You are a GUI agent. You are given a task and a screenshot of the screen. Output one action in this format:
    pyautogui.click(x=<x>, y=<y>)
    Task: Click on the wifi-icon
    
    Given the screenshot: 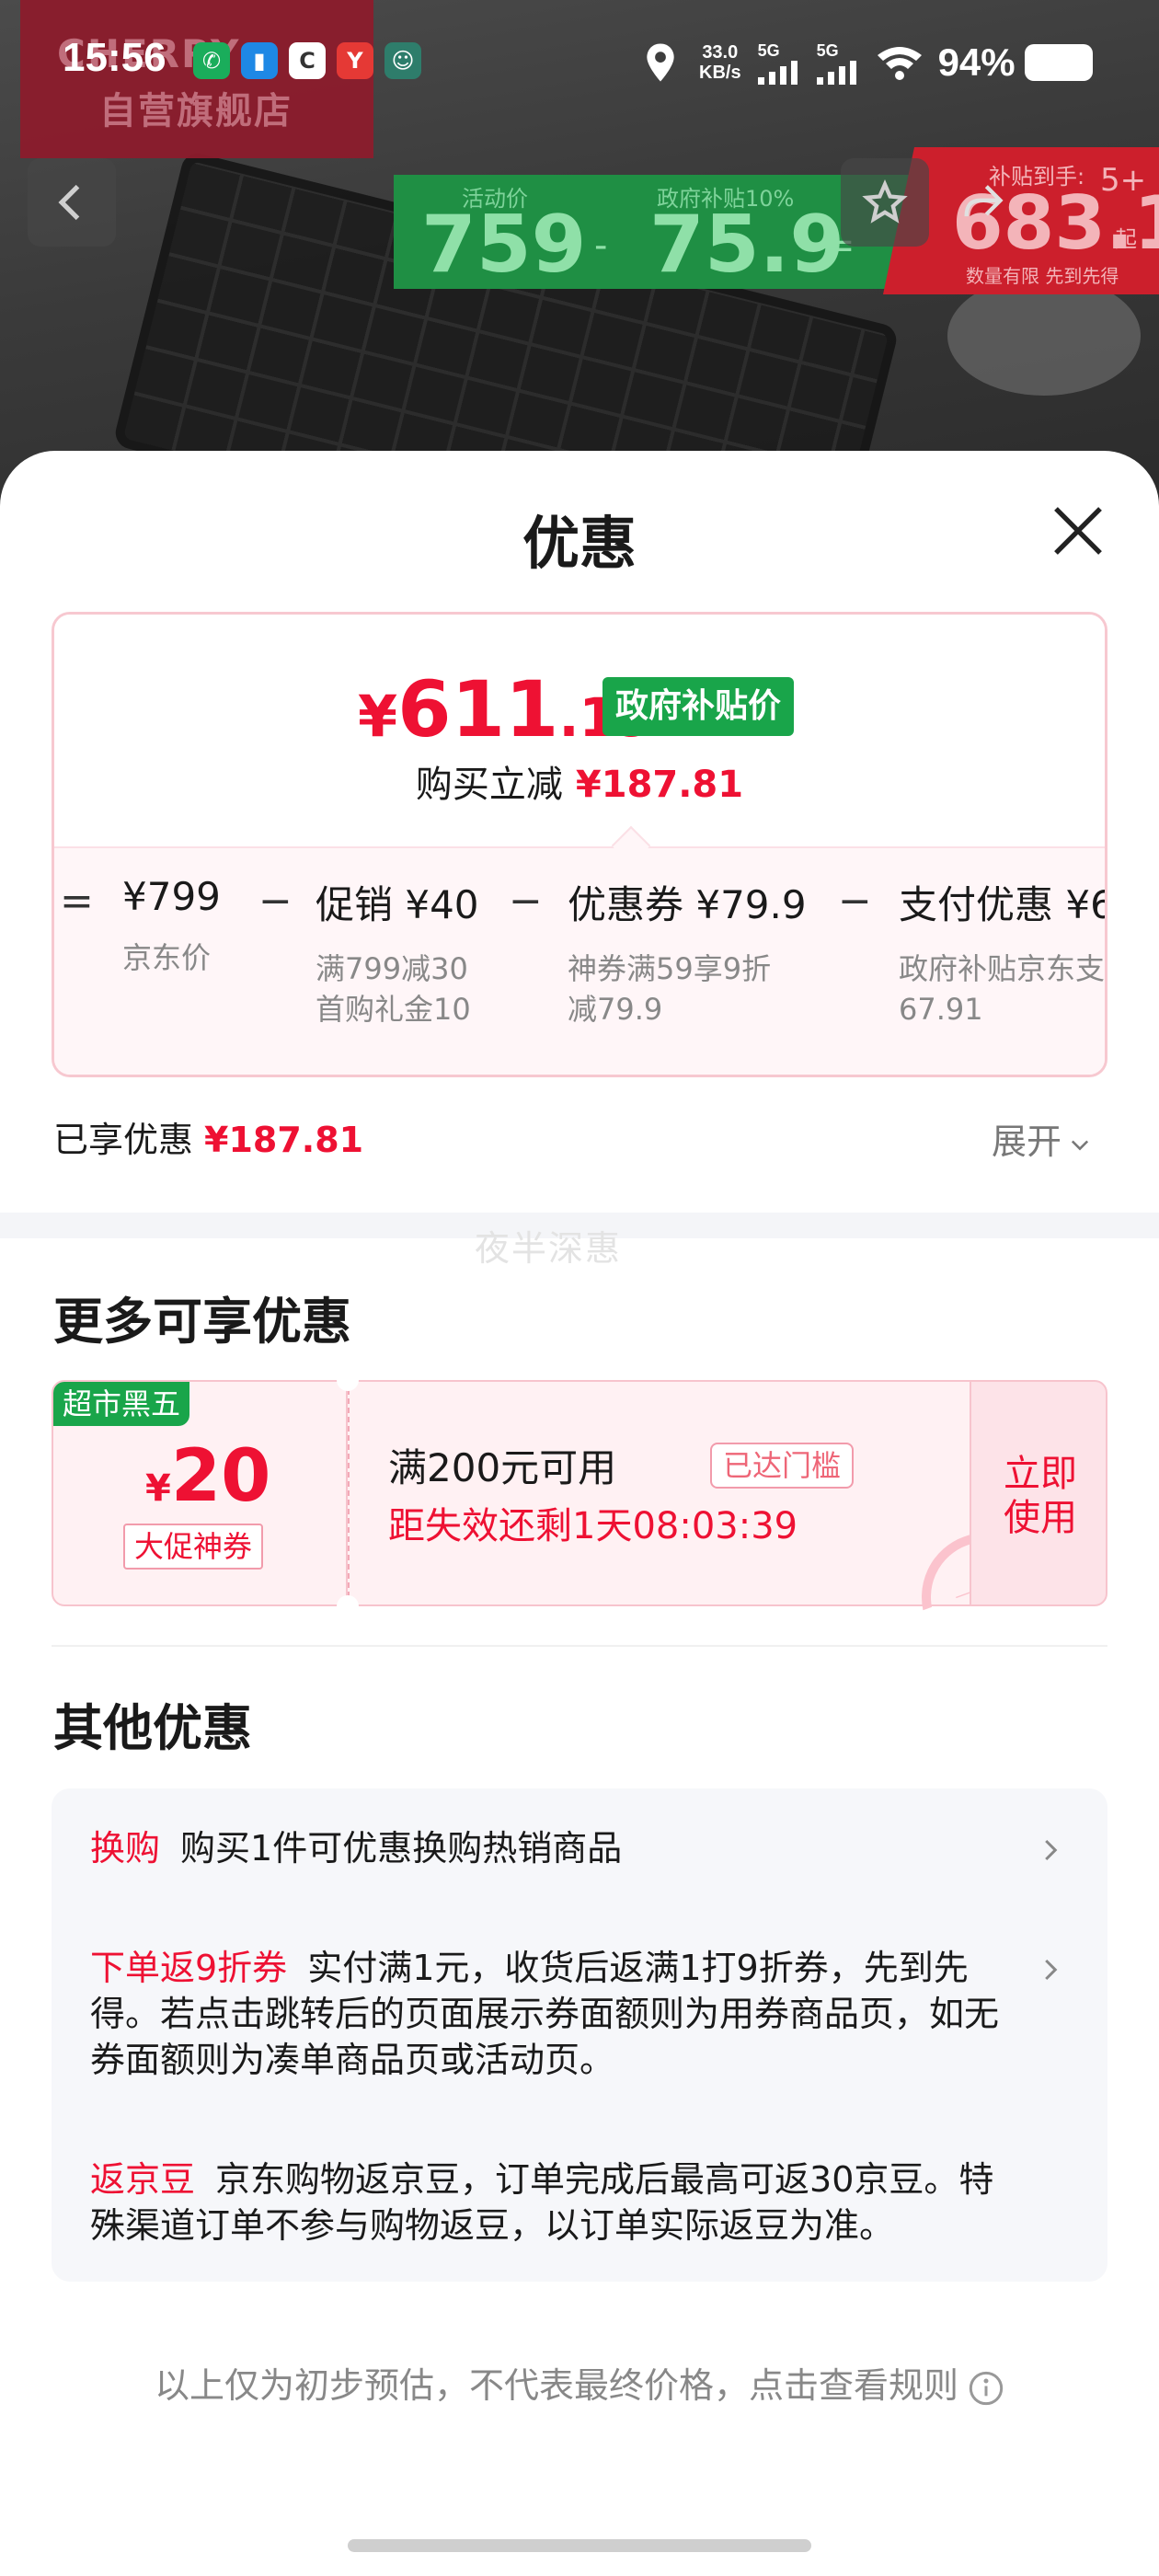 What is the action you would take?
    pyautogui.click(x=899, y=63)
    